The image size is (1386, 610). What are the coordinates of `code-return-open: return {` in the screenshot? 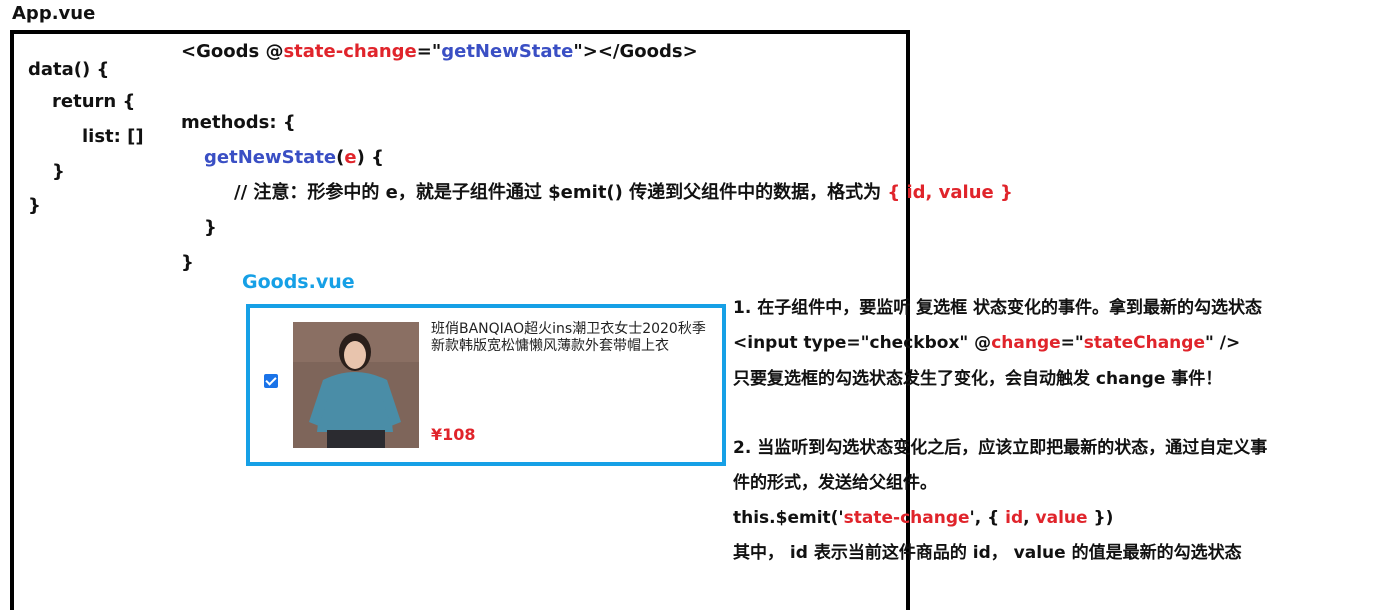 It's located at (94, 101).